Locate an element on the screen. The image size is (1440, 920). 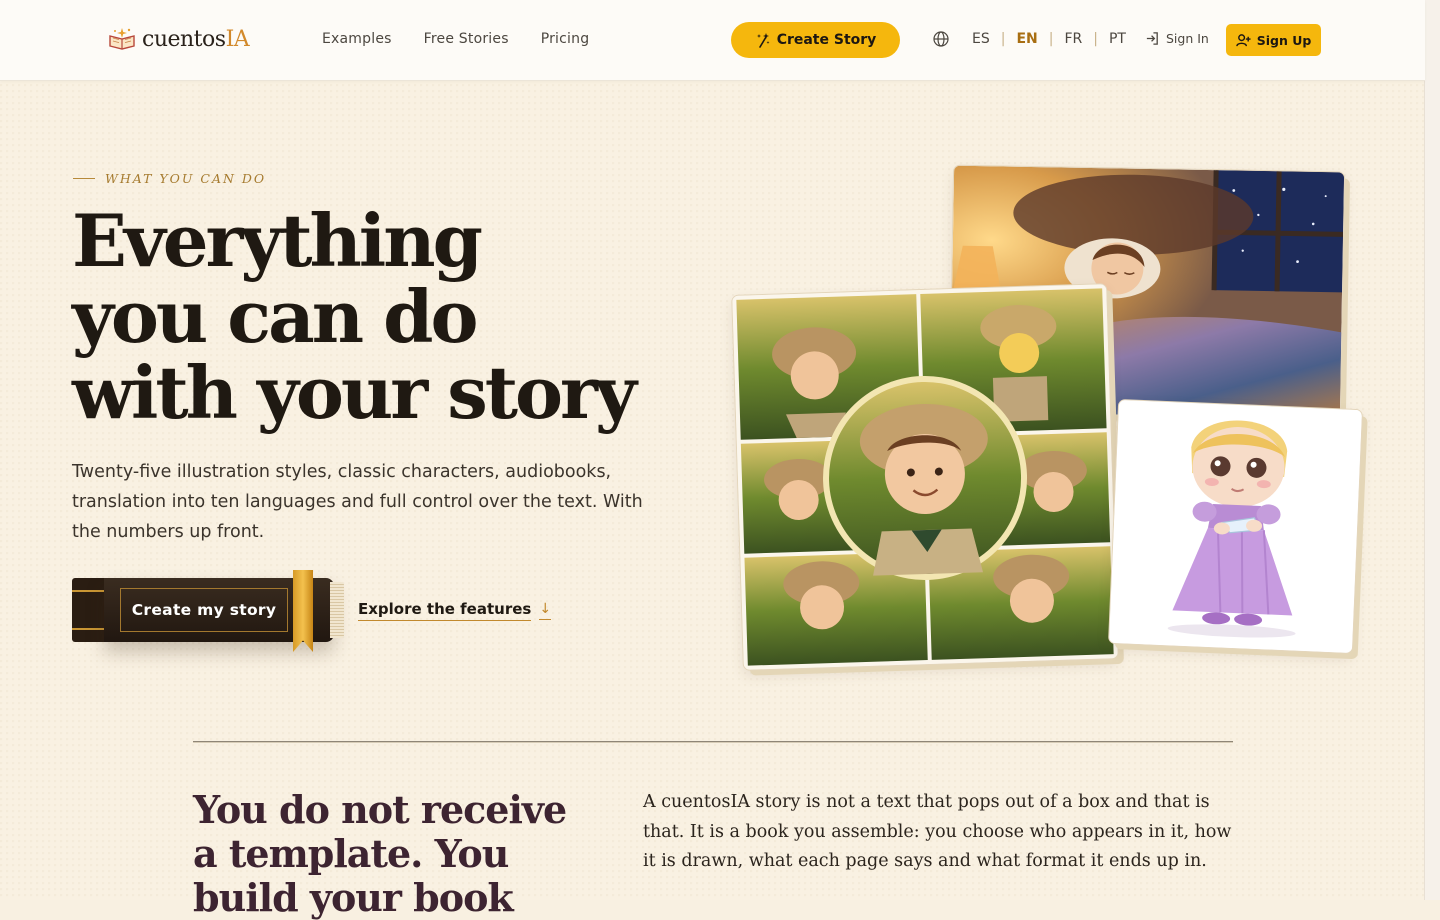
sign-up-label: Sign Up is located at coordinates (1284, 40).